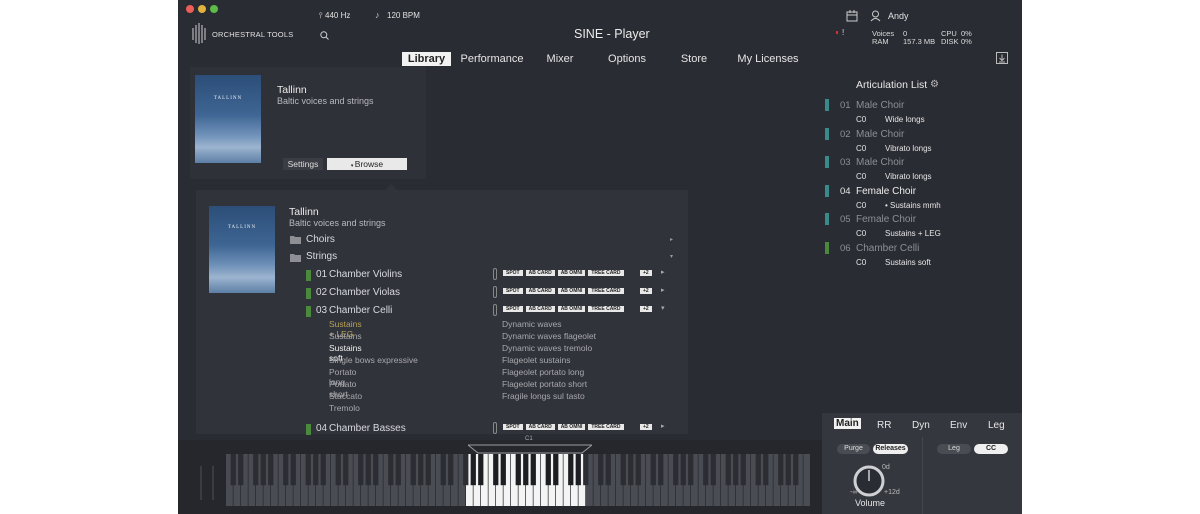 The image size is (1200, 514). I want to click on zoom-window-button, so click(214, 9).